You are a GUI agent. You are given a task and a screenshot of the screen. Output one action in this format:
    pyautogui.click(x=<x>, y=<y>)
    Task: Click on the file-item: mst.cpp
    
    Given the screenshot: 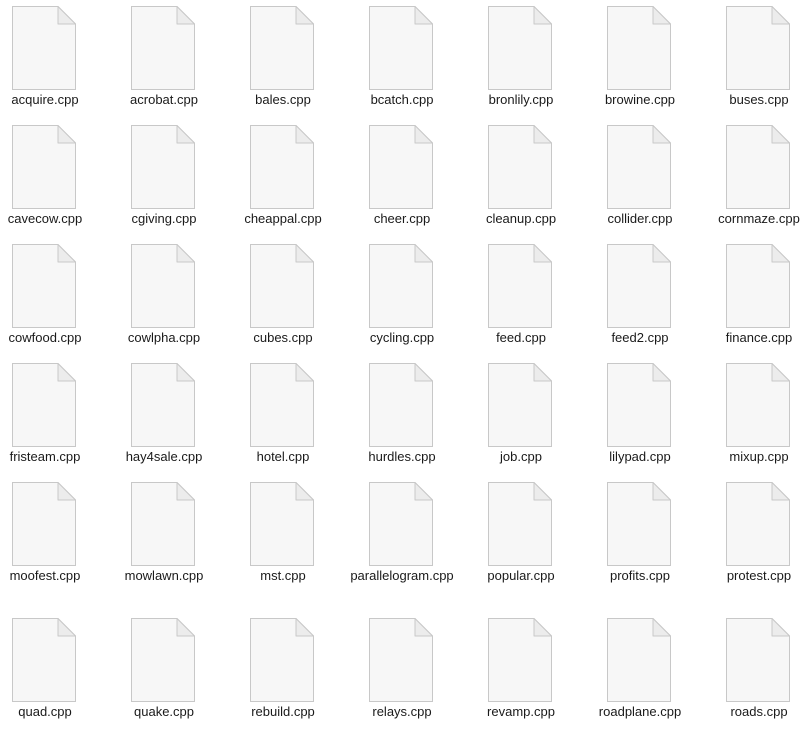 What is the action you would take?
    pyautogui.click(x=283, y=535)
    